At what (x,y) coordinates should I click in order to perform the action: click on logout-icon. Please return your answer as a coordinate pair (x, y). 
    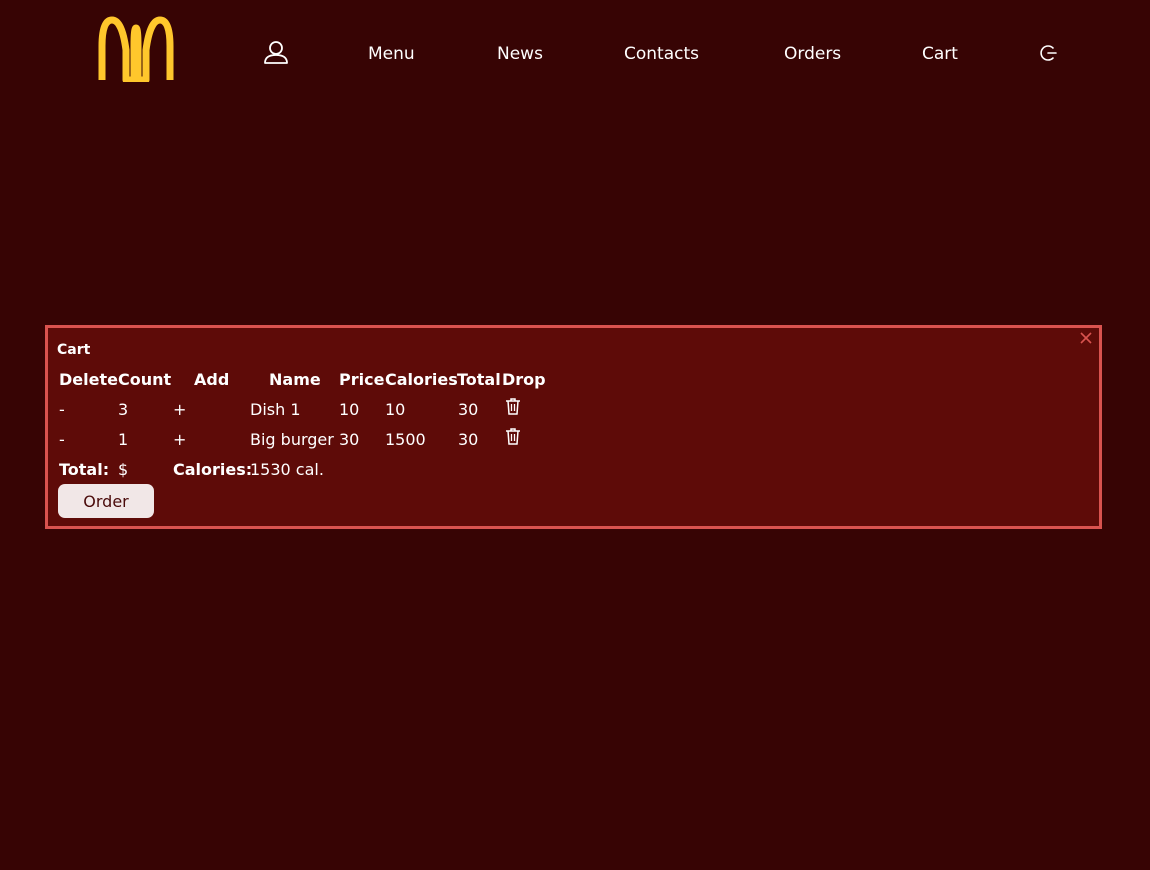
    Looking at the image, I should click on (1049, 53).